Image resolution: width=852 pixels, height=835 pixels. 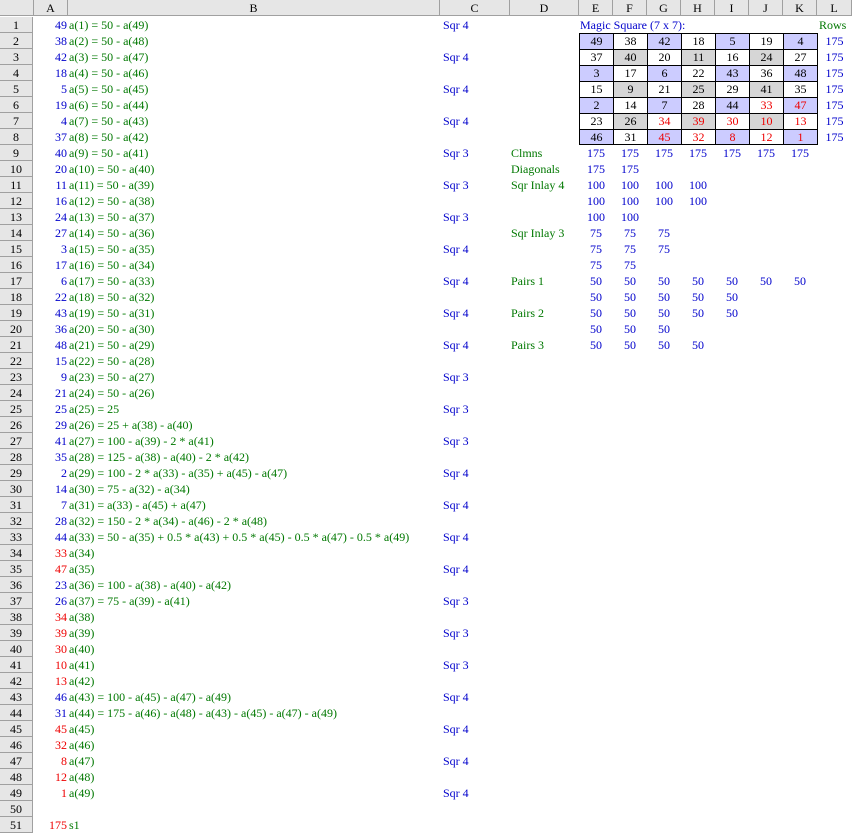 I want to click on row-header-32: 32, so click(x=16, y=521).